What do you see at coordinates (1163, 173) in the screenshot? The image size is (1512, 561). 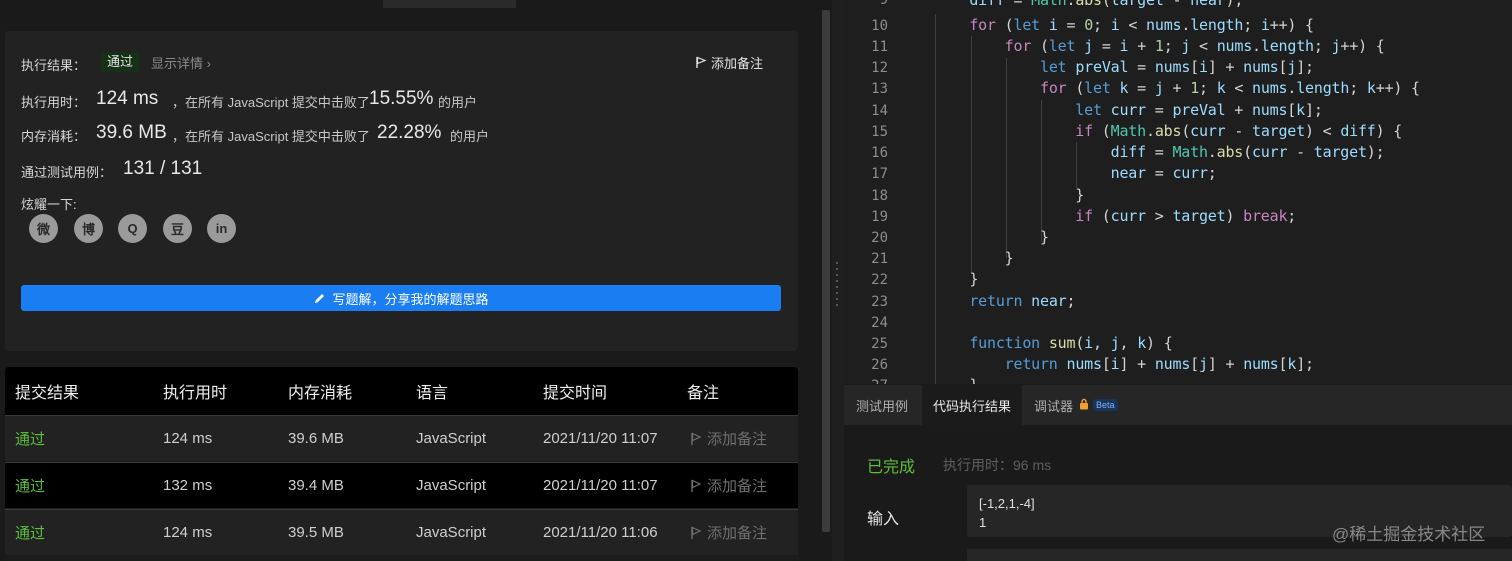 I see `code-line: near = curr;` at bounding box center [1163, 173].